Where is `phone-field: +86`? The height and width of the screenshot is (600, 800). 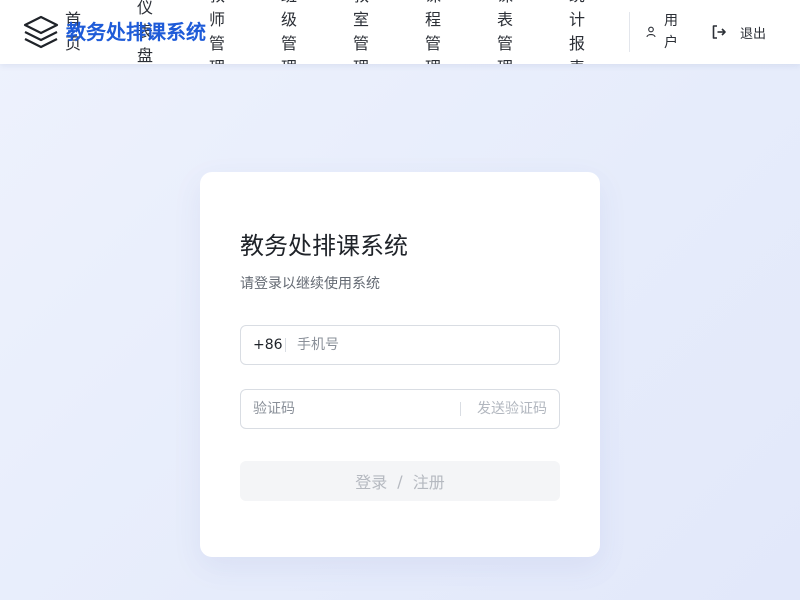
phone-field: +86 is located at coordinates (400, 345).